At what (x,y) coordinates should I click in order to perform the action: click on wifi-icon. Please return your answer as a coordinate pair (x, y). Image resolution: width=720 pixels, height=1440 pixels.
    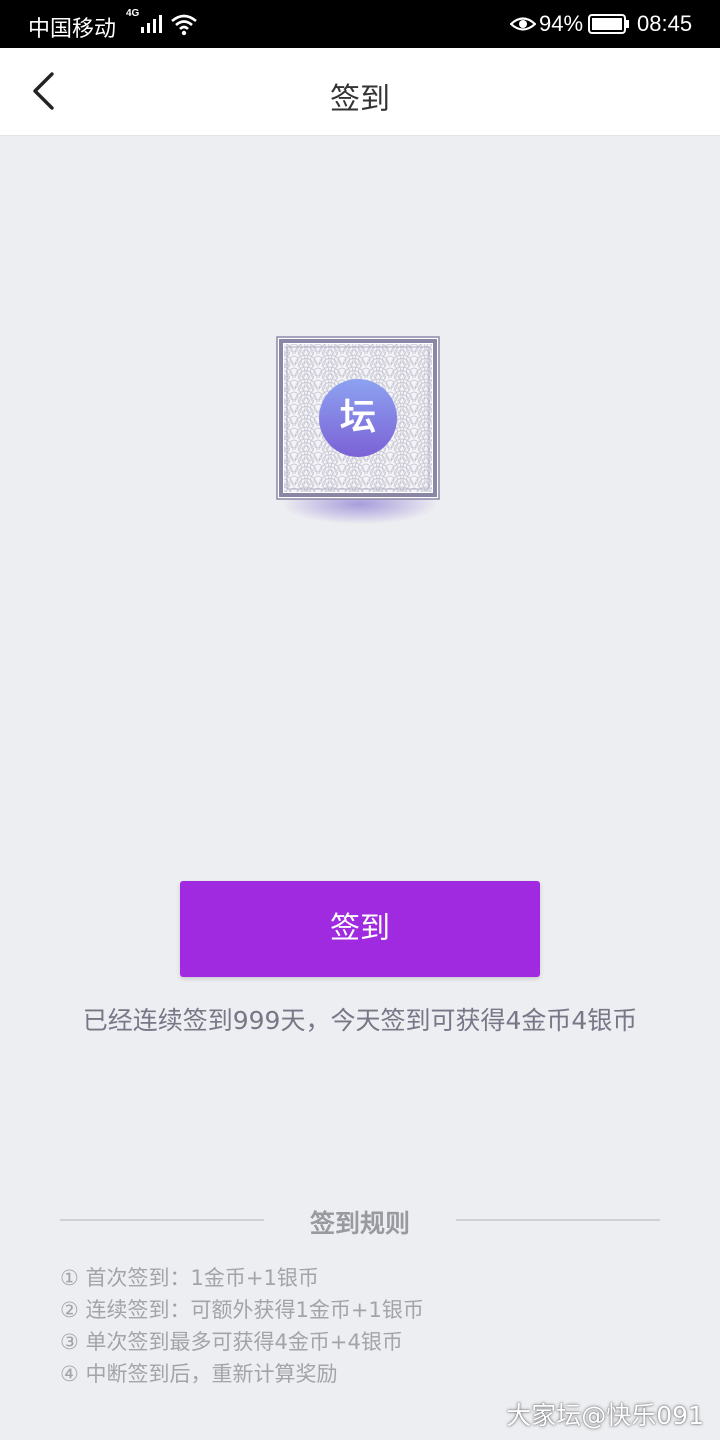
    Looking at the image, I should click on (184, 25).